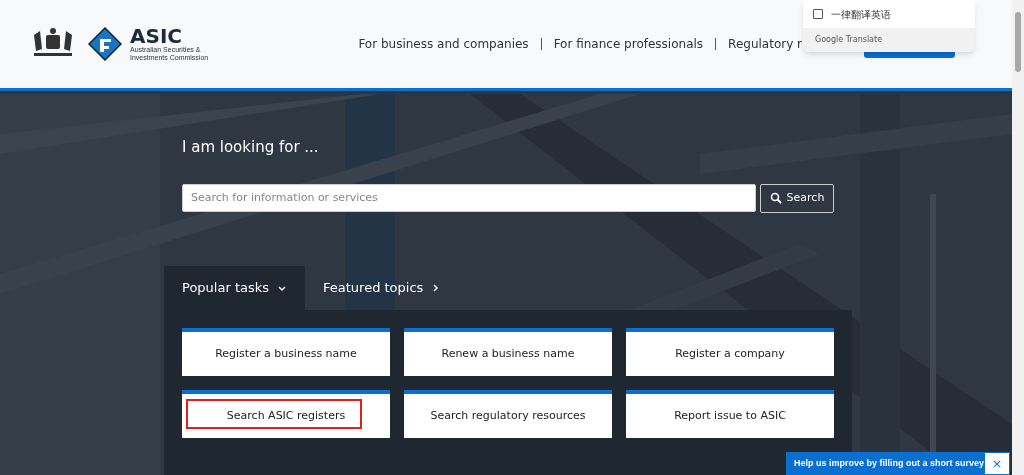 The width and height of the screenshot is (1024, 475). I want to click on task-label: Search ASIC registers, so click(286, 415).